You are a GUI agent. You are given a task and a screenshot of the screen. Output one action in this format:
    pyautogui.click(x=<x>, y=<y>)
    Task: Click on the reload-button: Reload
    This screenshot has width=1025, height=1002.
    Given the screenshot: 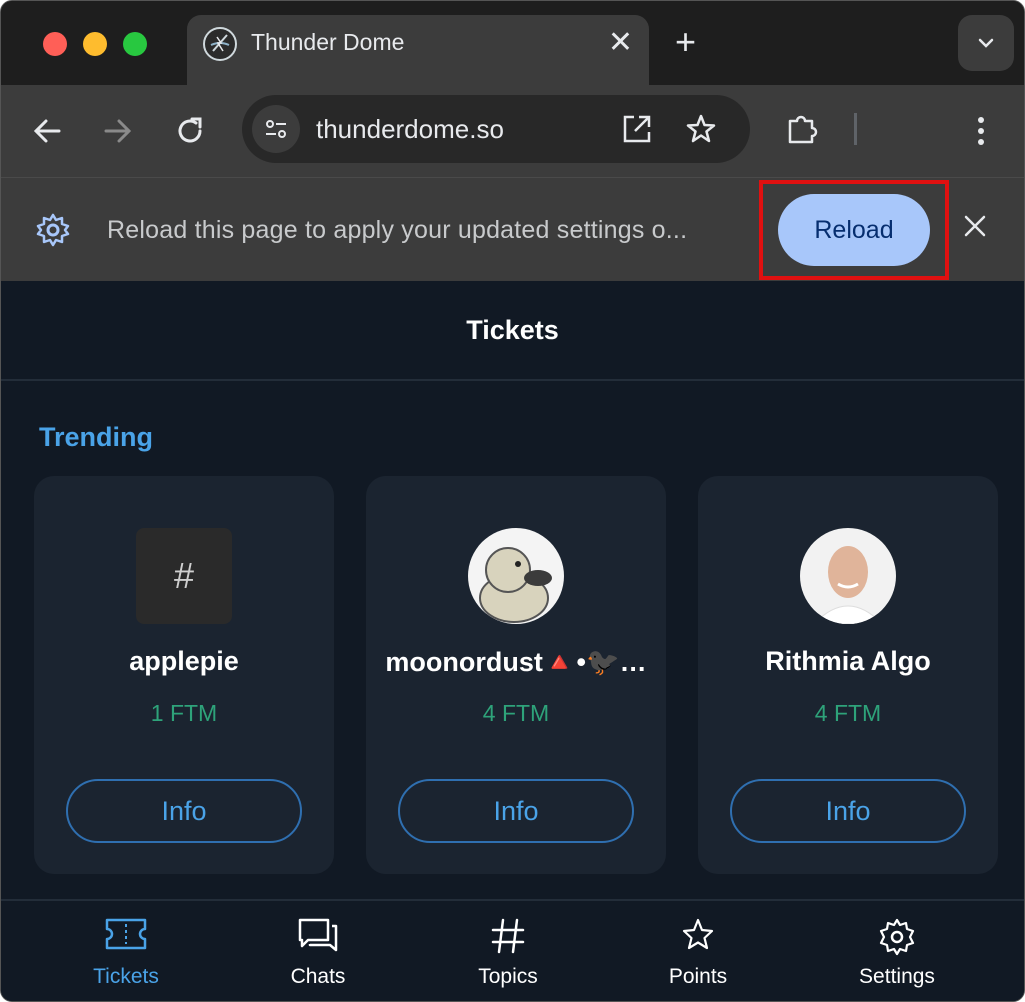 What is the action you would take?
    pyautogui.click(x=854, y=230)
    